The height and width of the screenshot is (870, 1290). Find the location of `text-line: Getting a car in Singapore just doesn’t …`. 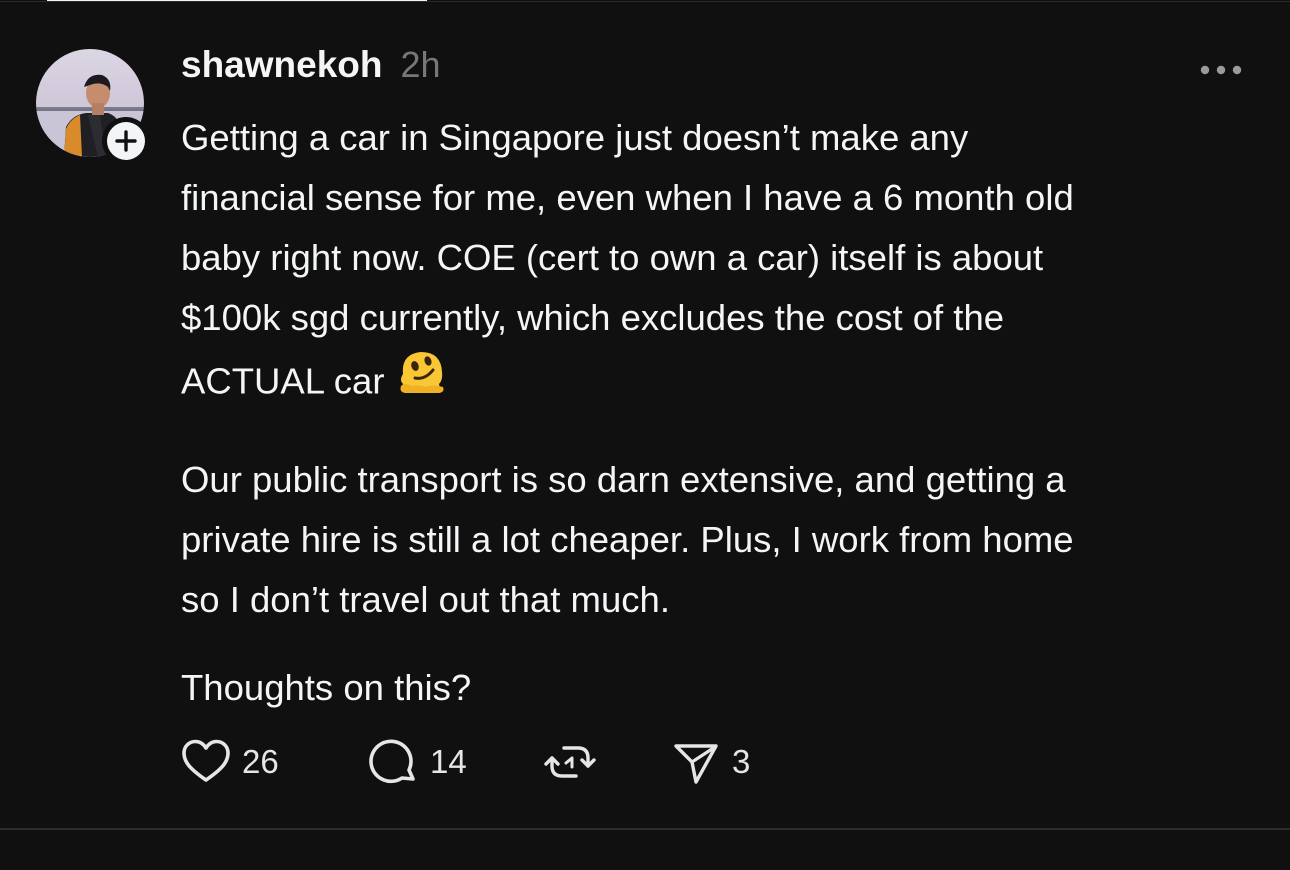

text-line: Getting a car in Singapore just doesn’t … is located at coordinates (575, 137).